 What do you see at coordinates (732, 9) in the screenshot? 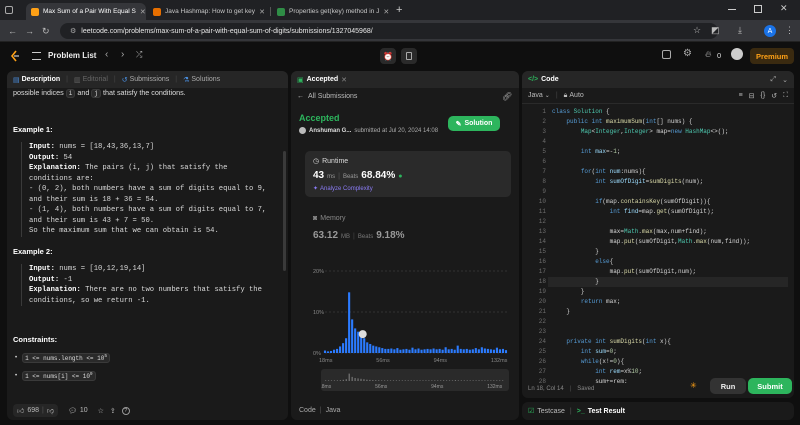
I see `minimize-icon` at bounding box center [732, 9].